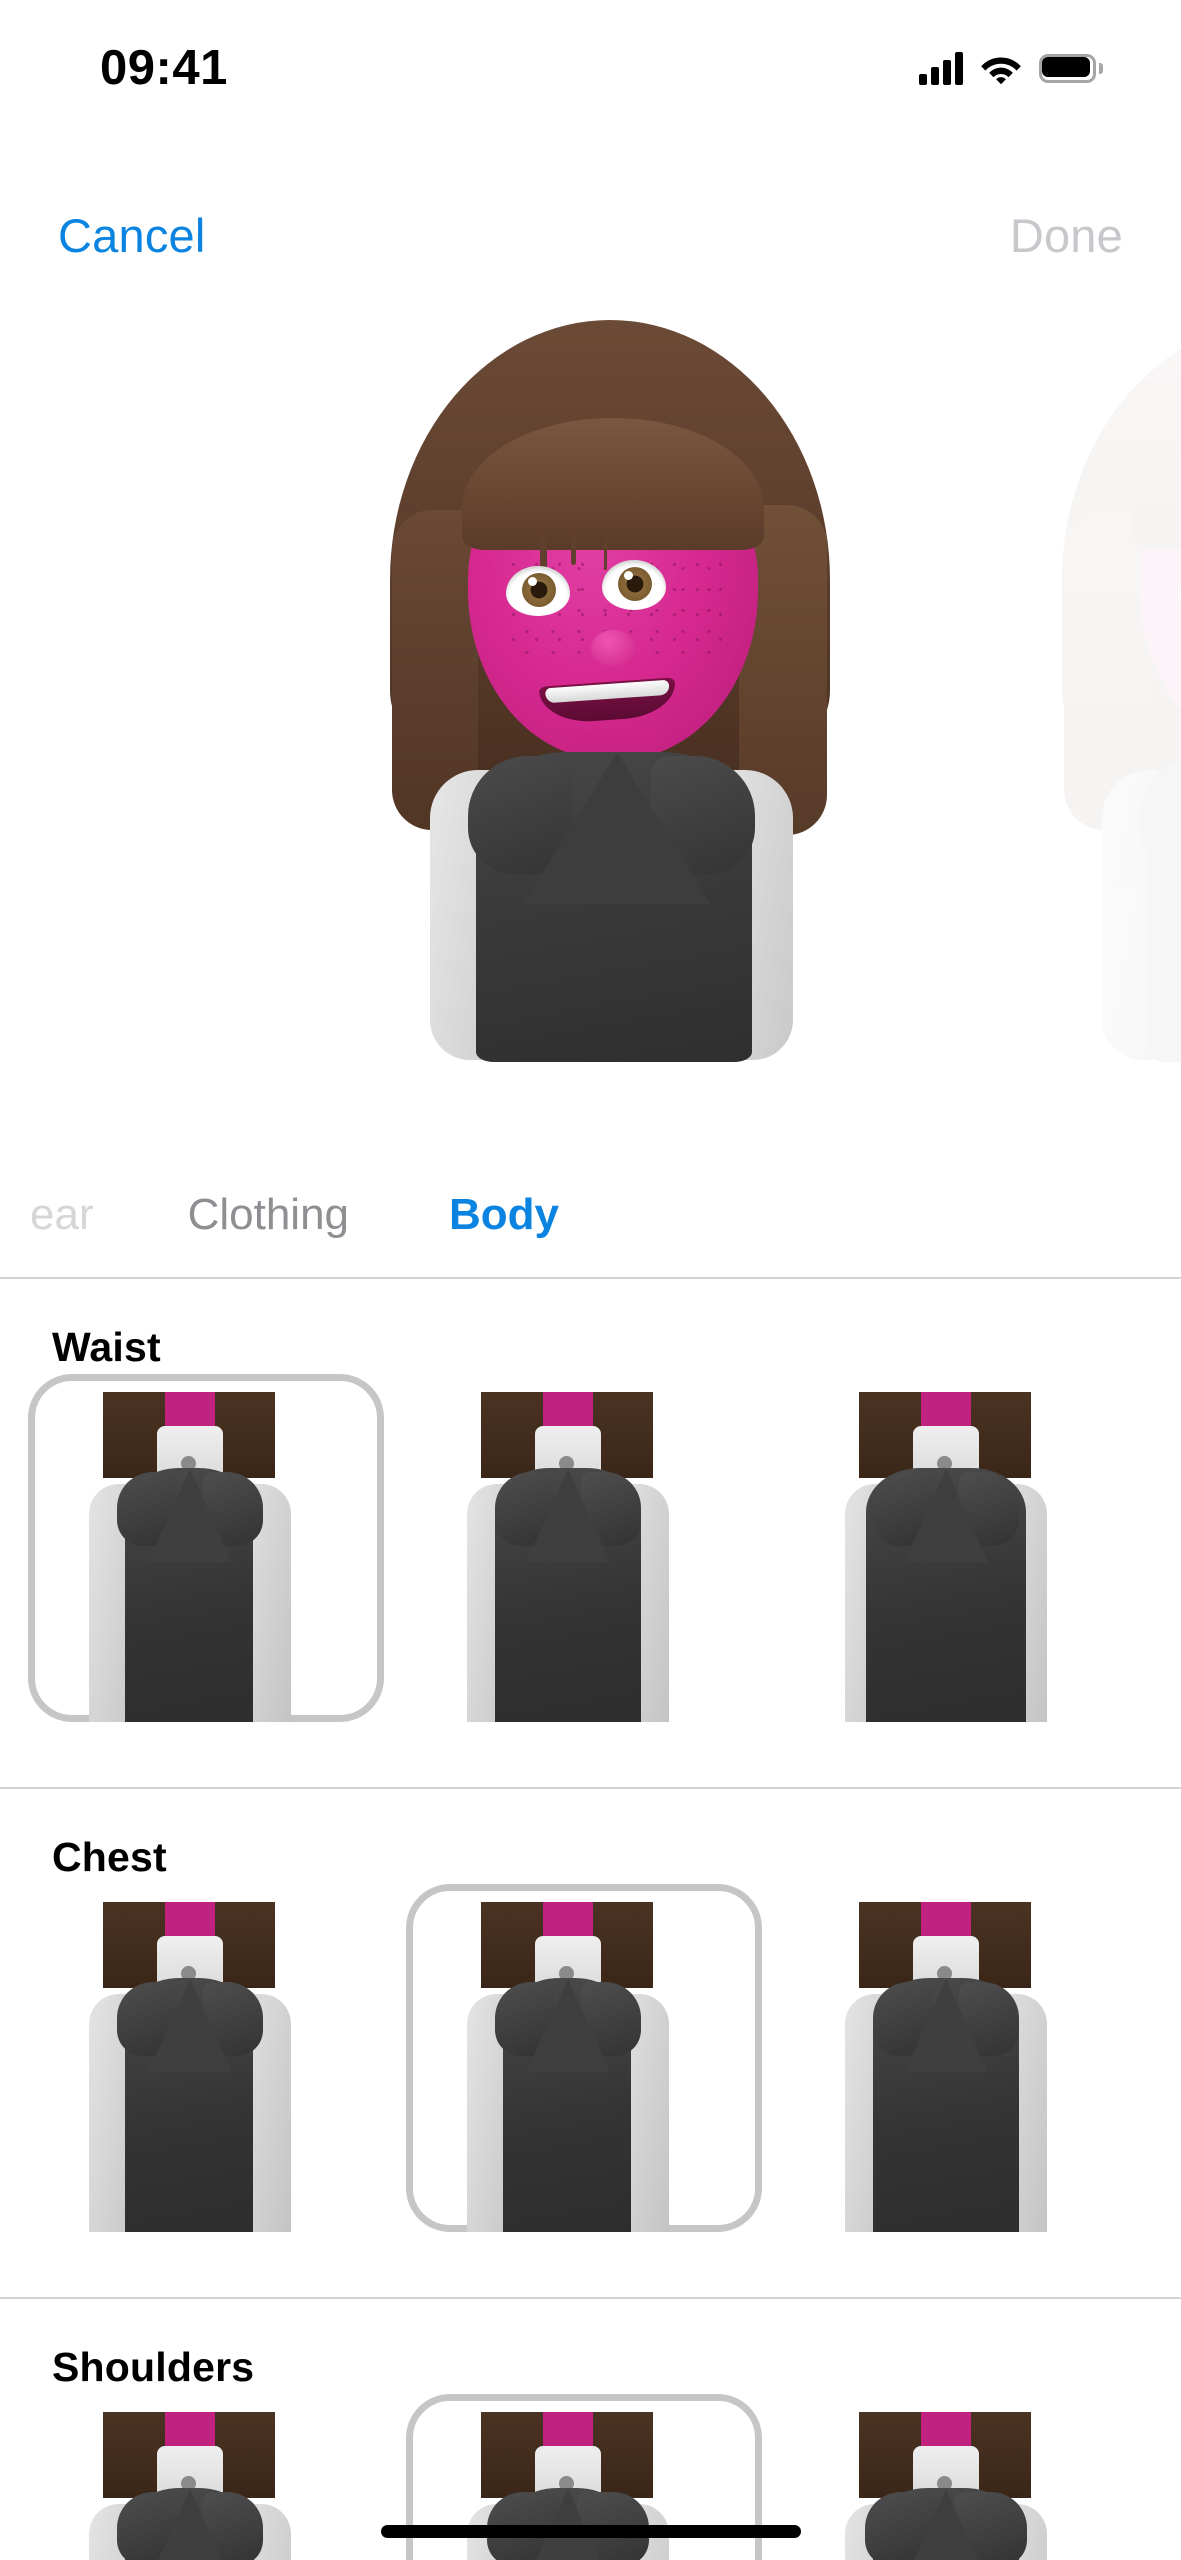  Describe the element at coordinates (62, 1215) in the screenshot. I see `tab-headwear: ear` at that location.